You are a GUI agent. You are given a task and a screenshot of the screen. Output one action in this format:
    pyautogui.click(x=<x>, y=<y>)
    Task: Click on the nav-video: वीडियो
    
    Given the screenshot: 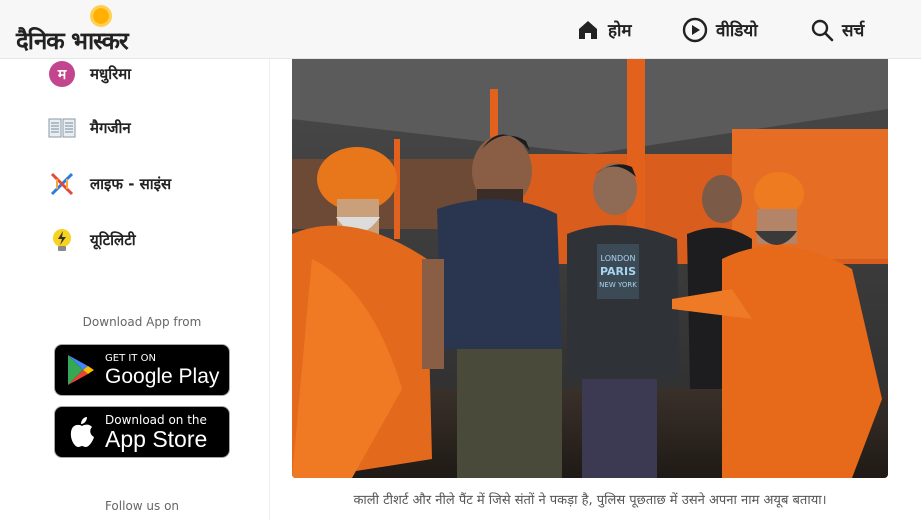 What is the action you would take?
    pyautogui.click(x=720, y=29)
    